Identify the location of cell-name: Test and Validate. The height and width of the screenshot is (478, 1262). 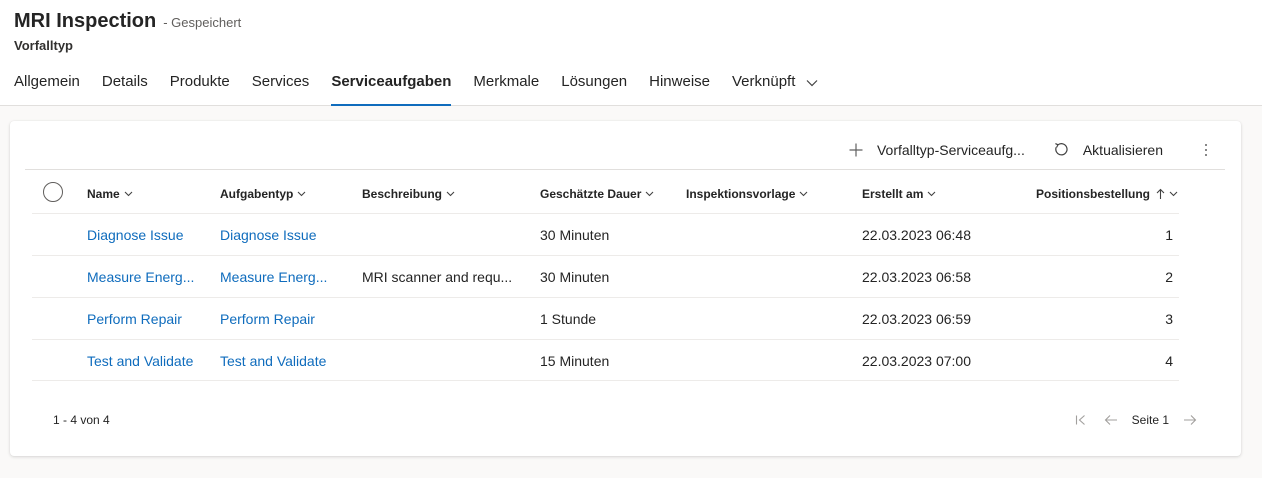
(140, 361).